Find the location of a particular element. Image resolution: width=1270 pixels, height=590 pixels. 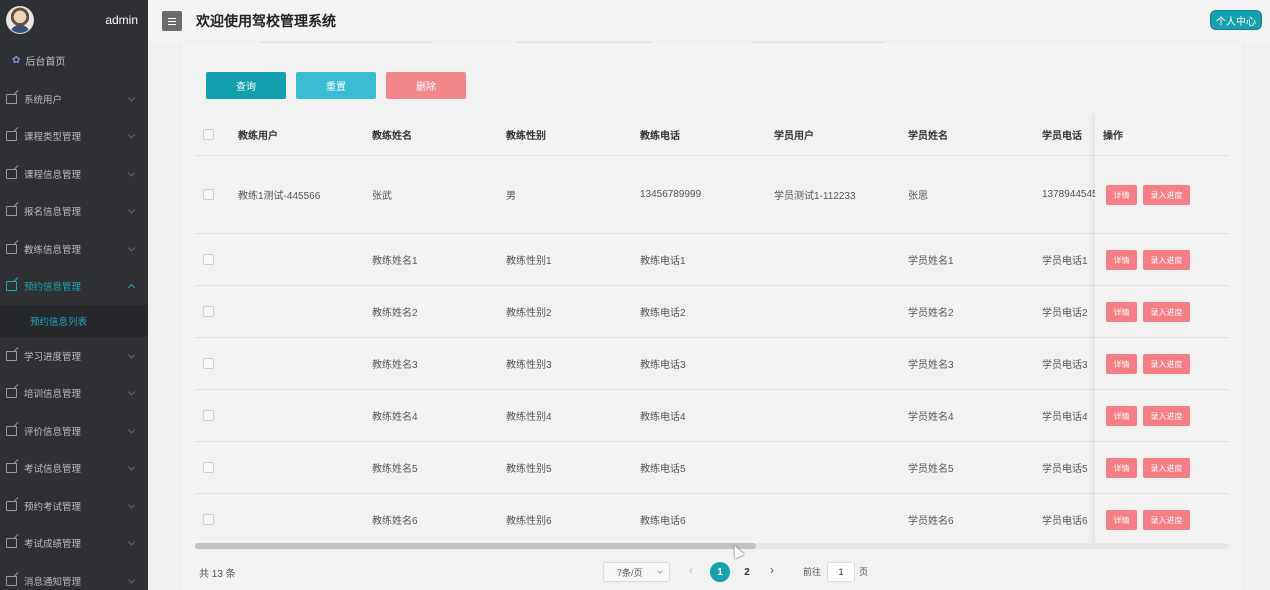

table-row: 教练姓名5 教练性别5 教练电话5 学员姓名5 学员电话5 is located at coordinates (712, 468).